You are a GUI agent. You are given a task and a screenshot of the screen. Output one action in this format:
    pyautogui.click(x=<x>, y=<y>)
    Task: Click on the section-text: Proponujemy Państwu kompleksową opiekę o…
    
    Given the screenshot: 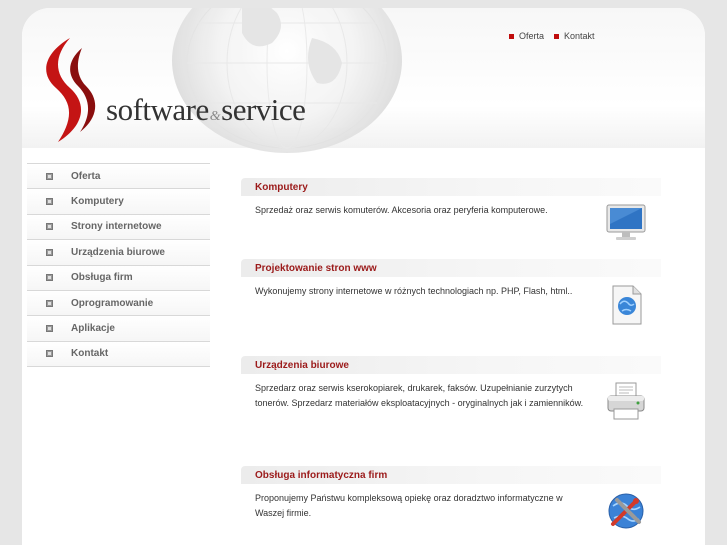 What is the action you would take?
    pyautogui.click(x=409, y=505)
    